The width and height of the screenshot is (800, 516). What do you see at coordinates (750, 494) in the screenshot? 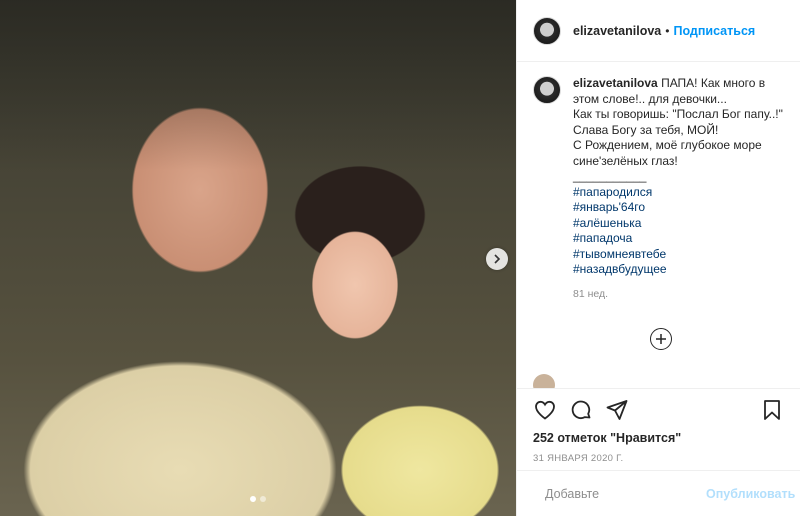
I see `publish-button: Опубликовать` at bounding box center [750, 494].